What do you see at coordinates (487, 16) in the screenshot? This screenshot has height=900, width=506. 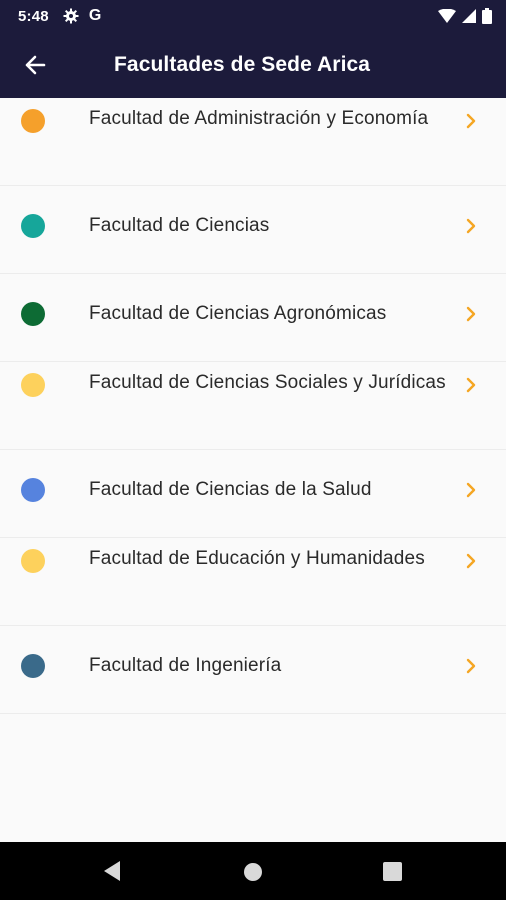 I see `battery-icon` at bounding box center [487, 16].